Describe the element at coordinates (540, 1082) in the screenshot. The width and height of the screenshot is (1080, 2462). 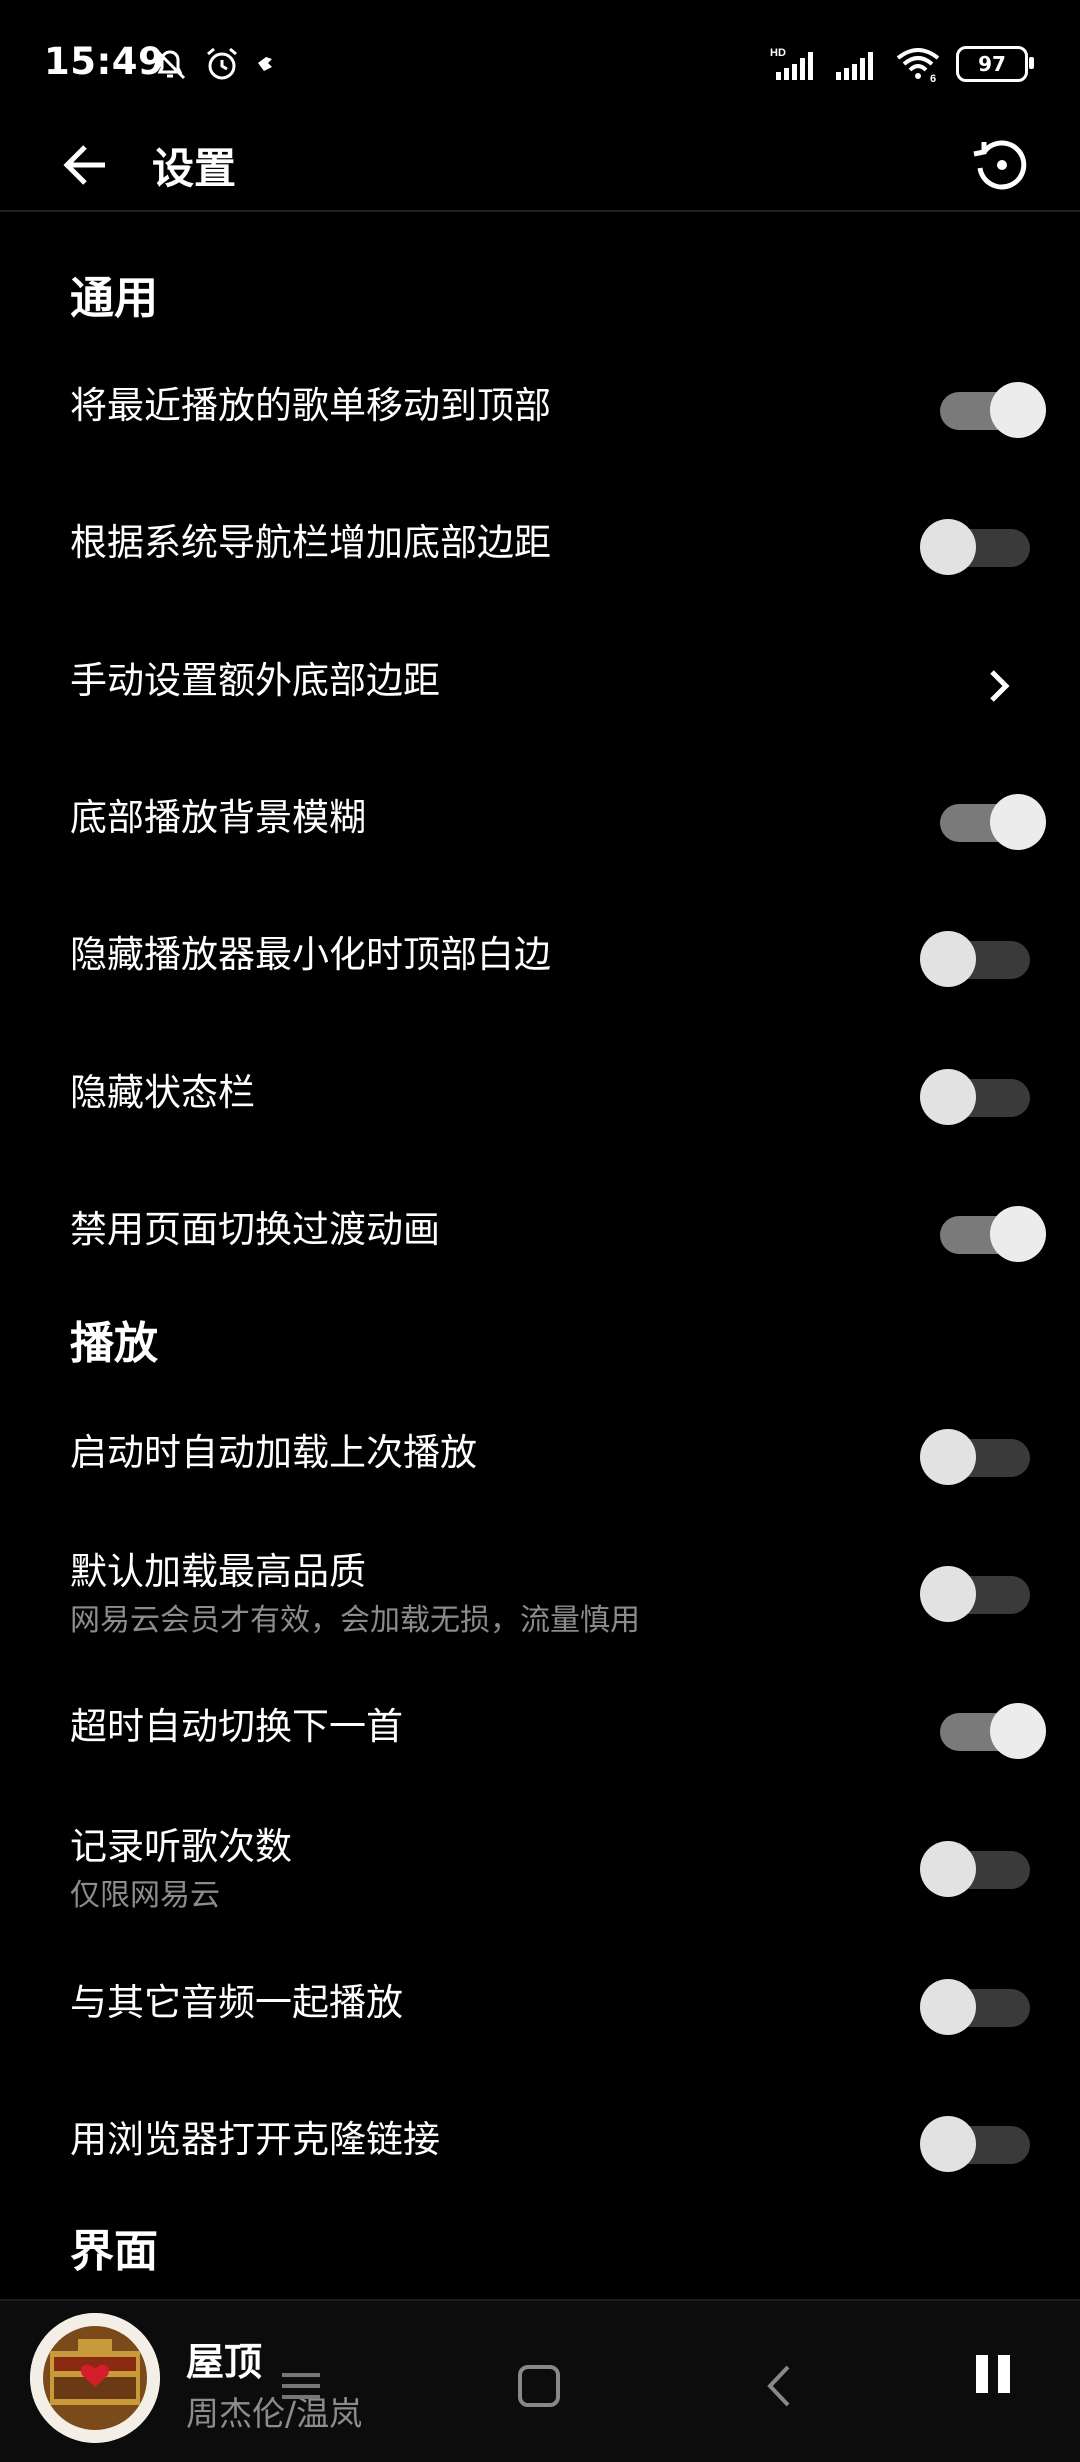
I see `setting-row: 隐藏状态栏` at that location.